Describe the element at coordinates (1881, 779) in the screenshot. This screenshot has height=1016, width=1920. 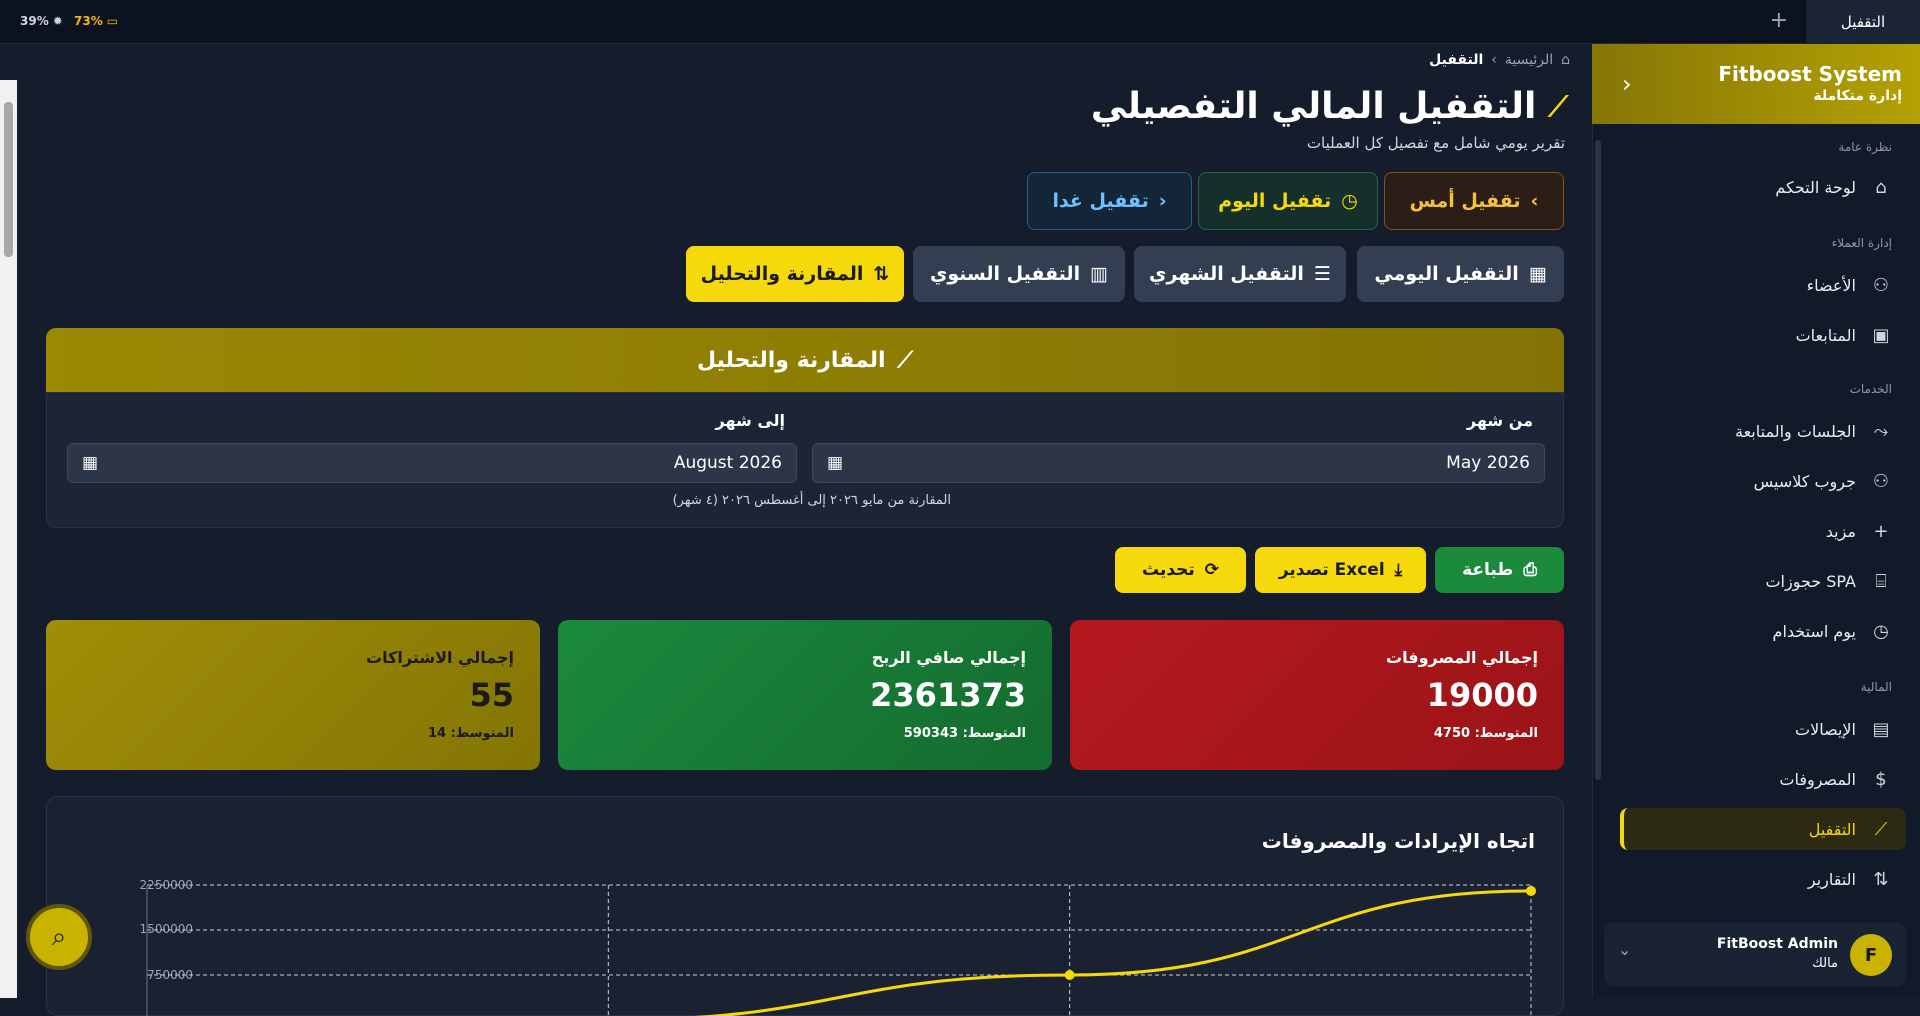
I see `dollar-icon: $` at that location.